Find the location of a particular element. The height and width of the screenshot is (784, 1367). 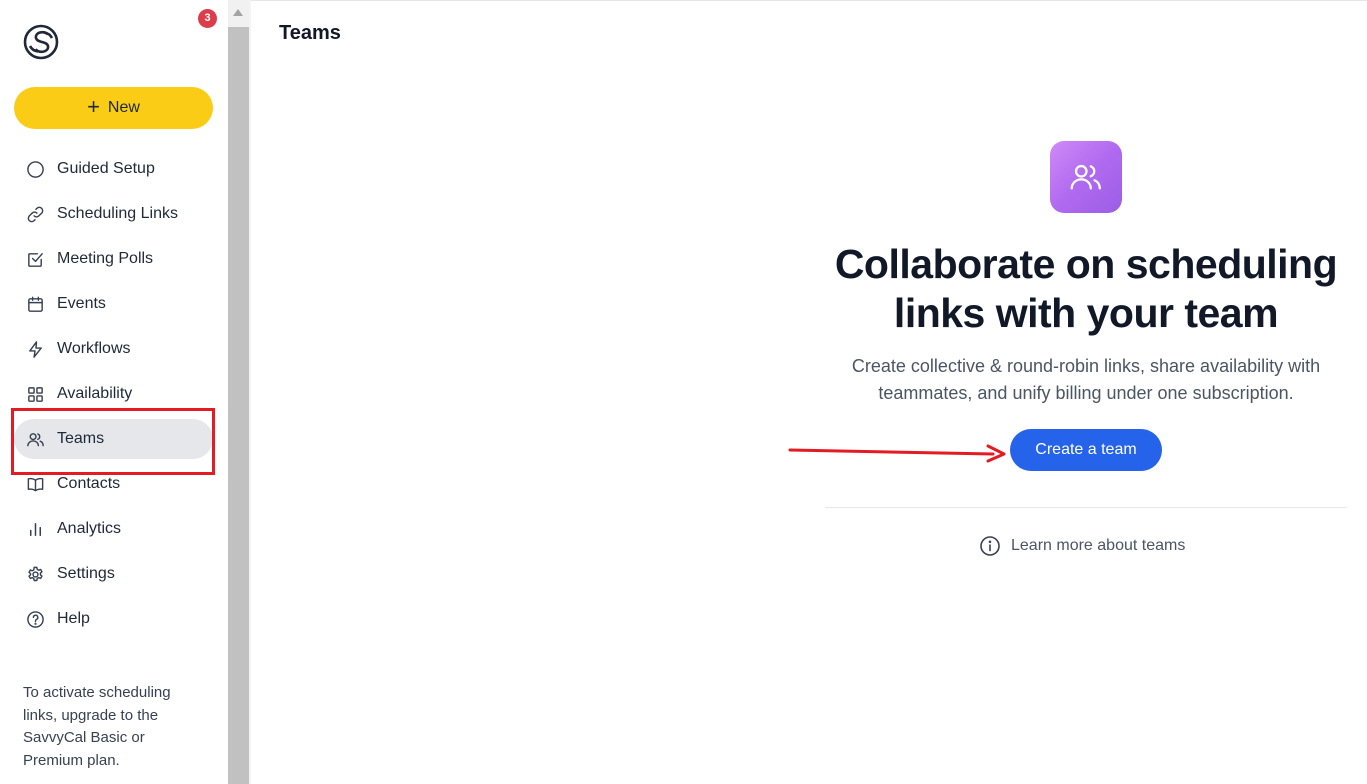

create-team-button: Create a team is located at coordinates (1086, 450).